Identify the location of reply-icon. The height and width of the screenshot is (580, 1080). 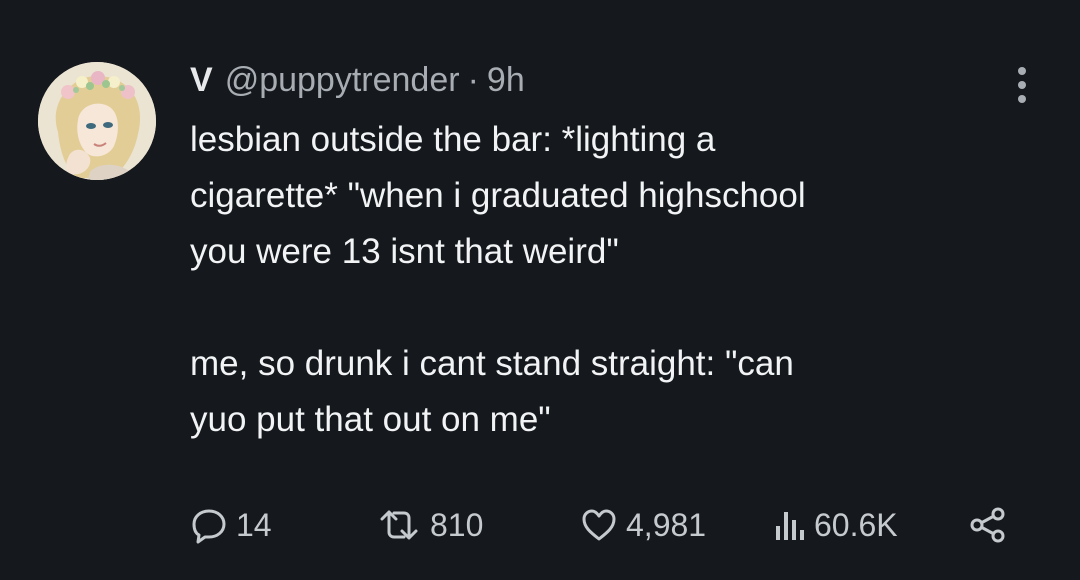
(209, 526).